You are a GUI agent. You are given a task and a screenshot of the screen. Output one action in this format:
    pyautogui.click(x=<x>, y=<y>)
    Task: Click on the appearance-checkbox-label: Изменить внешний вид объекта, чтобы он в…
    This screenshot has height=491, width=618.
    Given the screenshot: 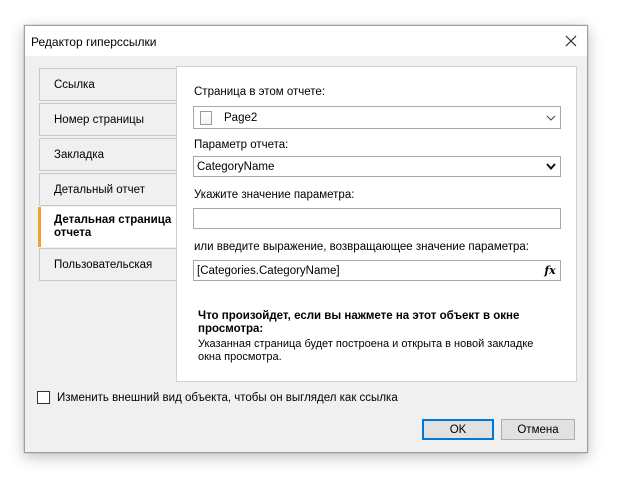 What is the action you would take?
    pyautogui.click(x=227, y=397)
    